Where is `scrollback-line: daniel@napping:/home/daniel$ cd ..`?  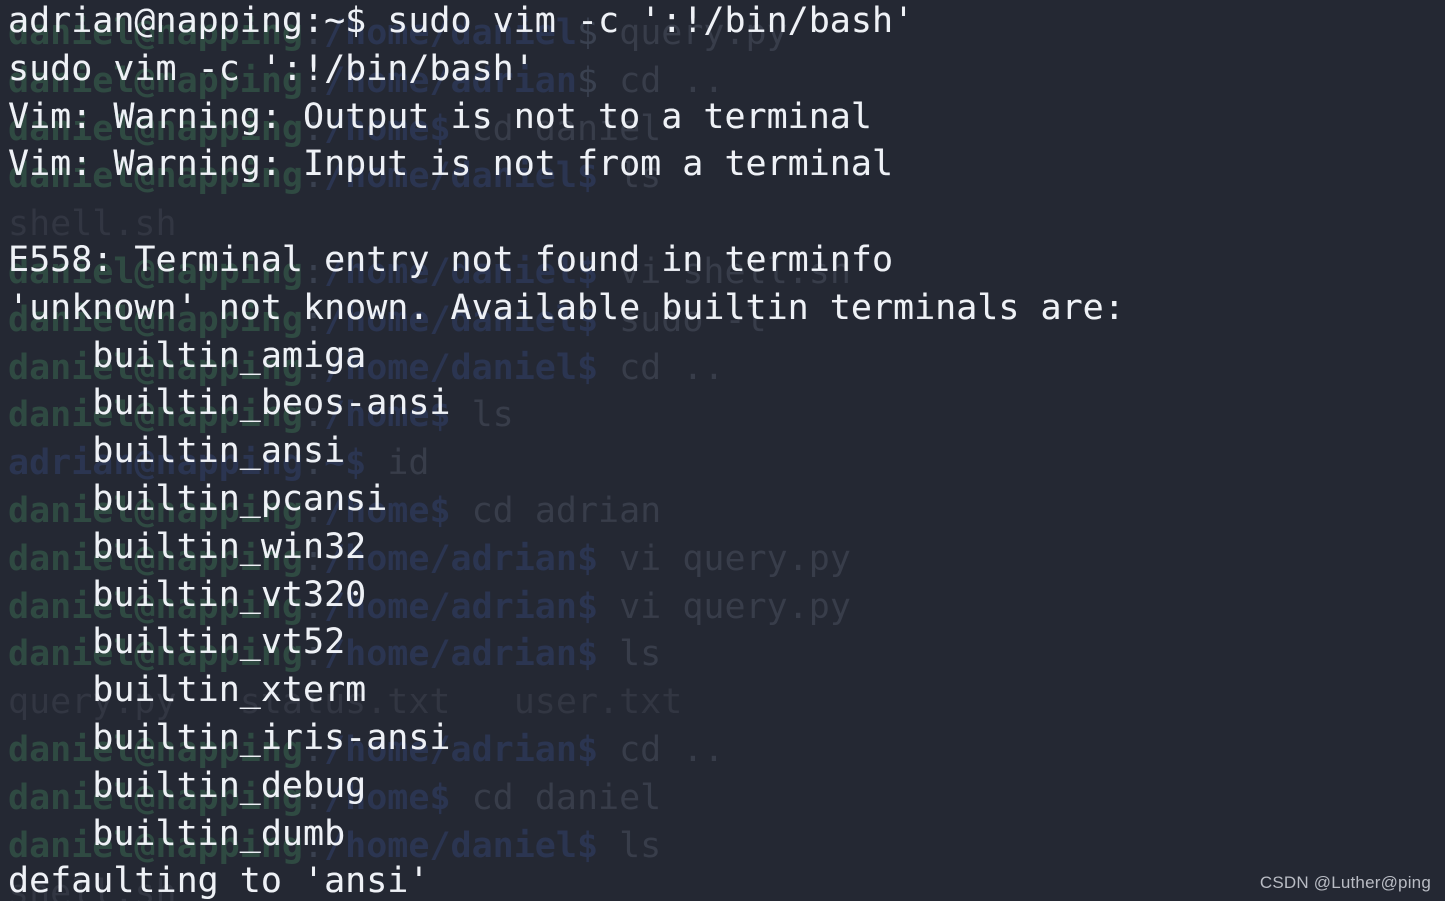 scrollback-line: daniel@napping:/home/daniel$ cd .. is located at coordinates (726, 369).